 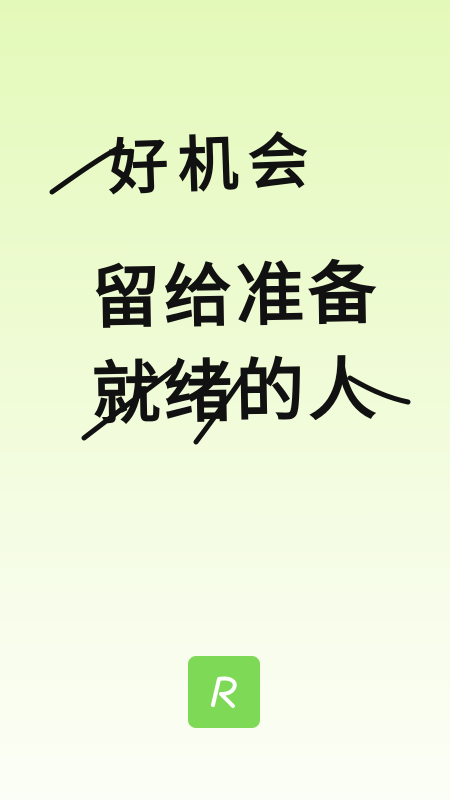 I want to click on slogan-line-3: 就绪的人, so click(x=236, y=392).